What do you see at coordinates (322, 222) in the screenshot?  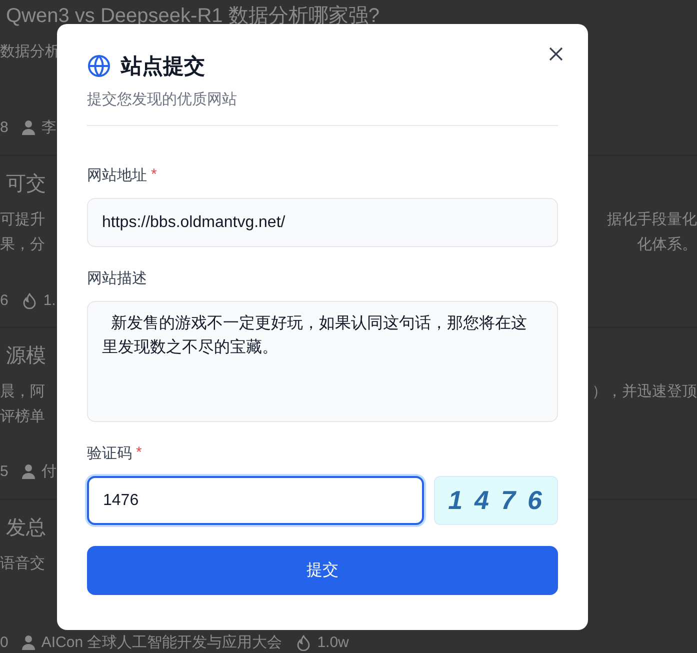 I see `url-field: https://bbs.oldmantvg.net/` at bounding box center [322, 222].